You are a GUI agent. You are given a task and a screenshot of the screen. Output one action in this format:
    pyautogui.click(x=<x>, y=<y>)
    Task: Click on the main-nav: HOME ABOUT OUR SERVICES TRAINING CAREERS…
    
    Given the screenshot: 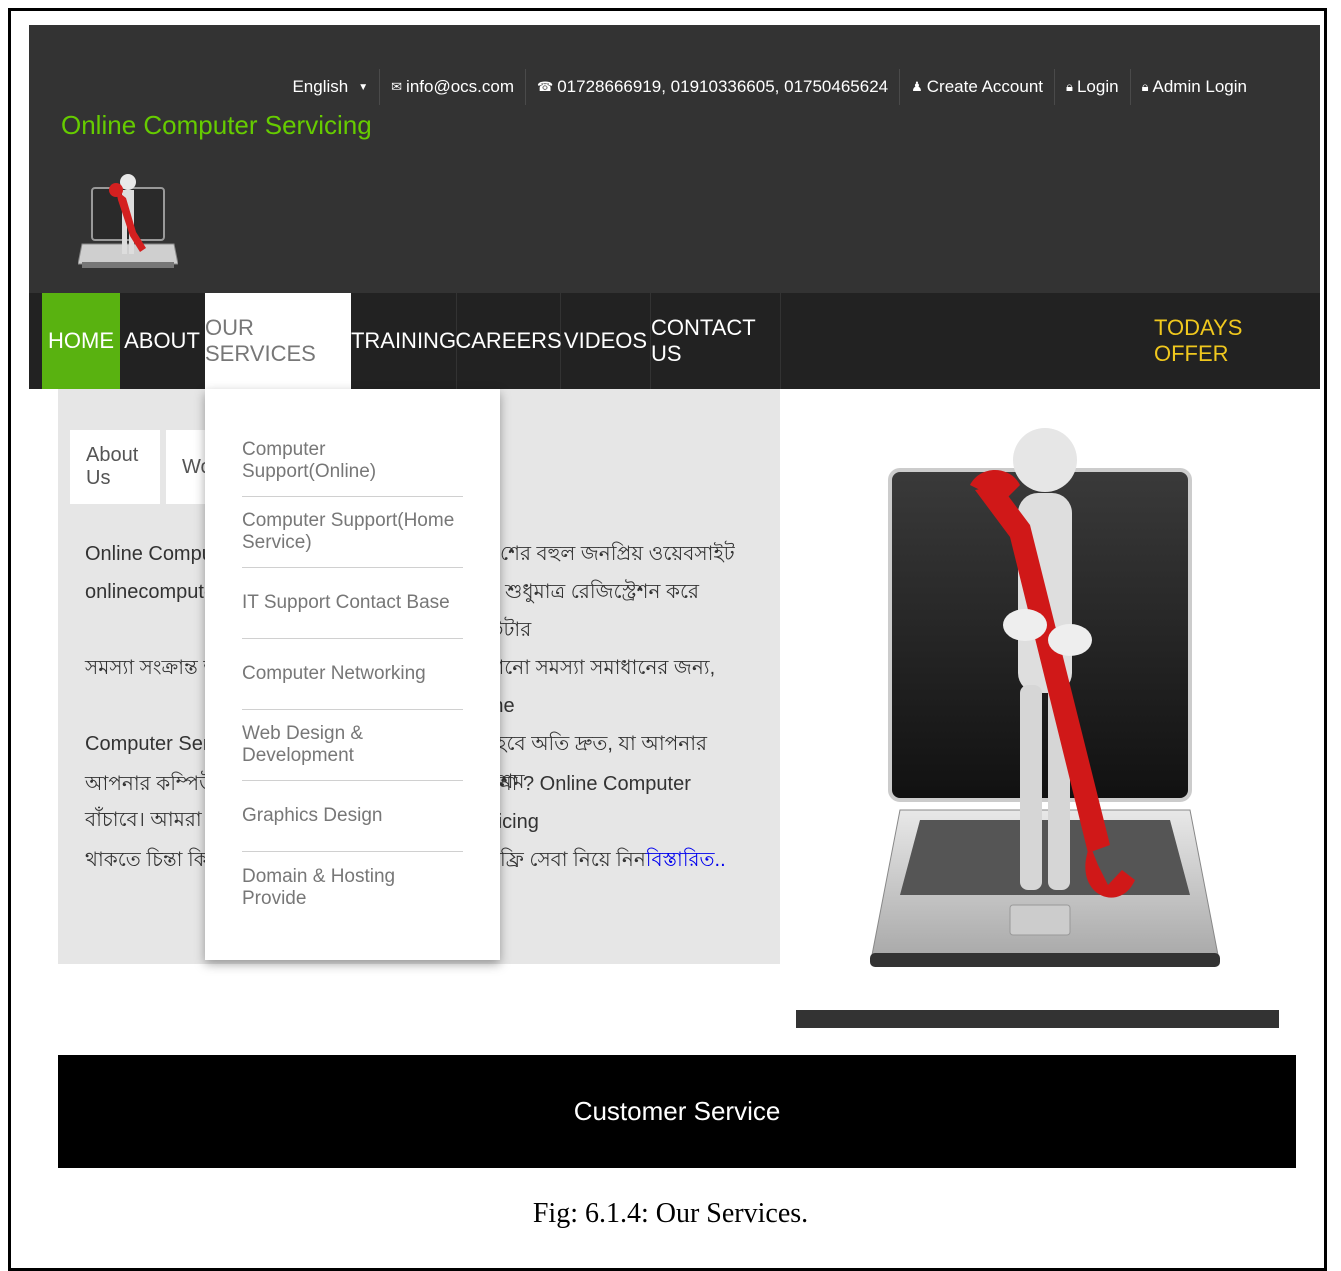 What is the action you would take?
    pyautogui.click(x=674, y=341)
    